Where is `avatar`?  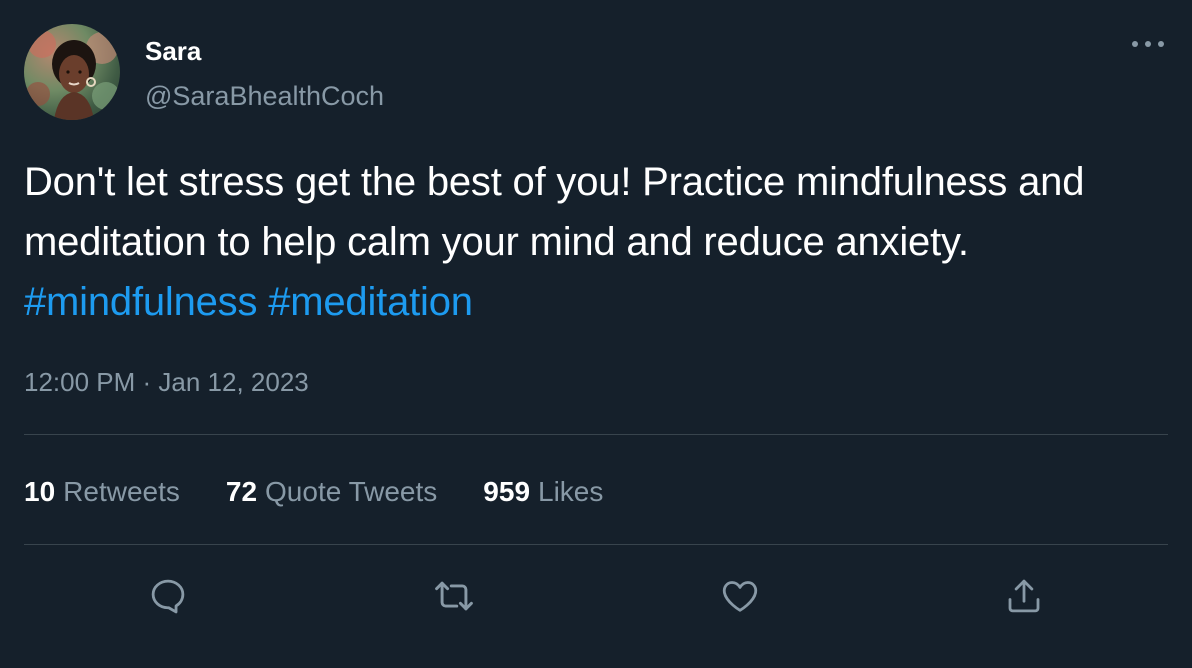 avatar is located at coordinates (72, 72).